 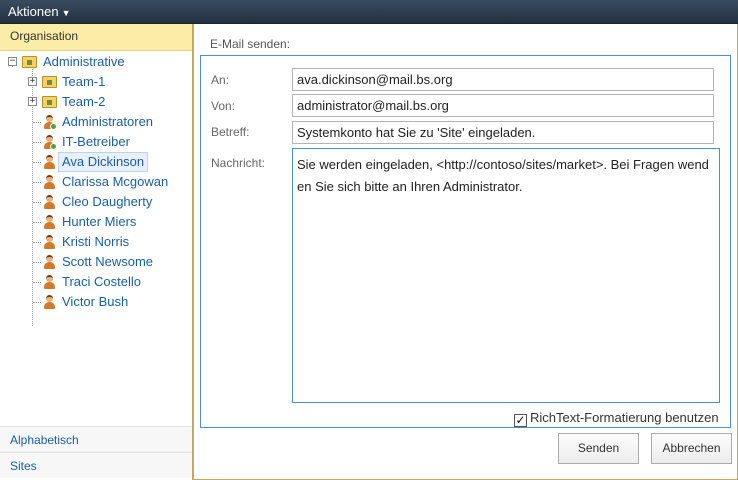 I want to click on tree-node-label: Scott Newsome, so click(x=108, y=261).